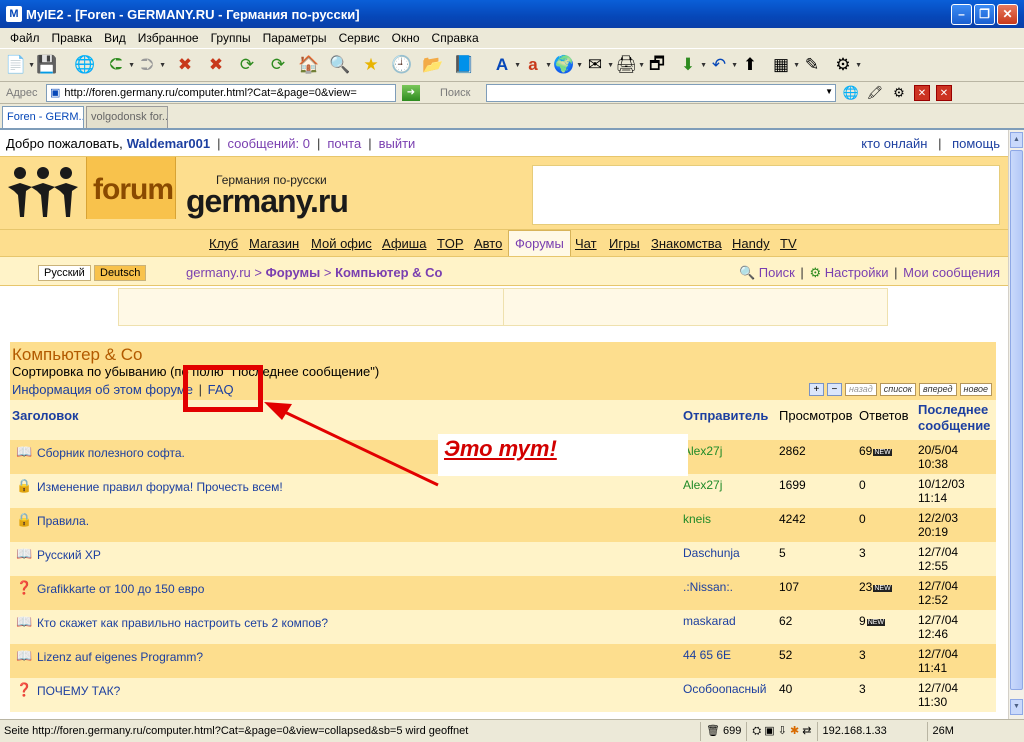 This screenshot has height=742, width=1024. I want to click on new-page-icon: 📄 ▼, so click(19, 65).